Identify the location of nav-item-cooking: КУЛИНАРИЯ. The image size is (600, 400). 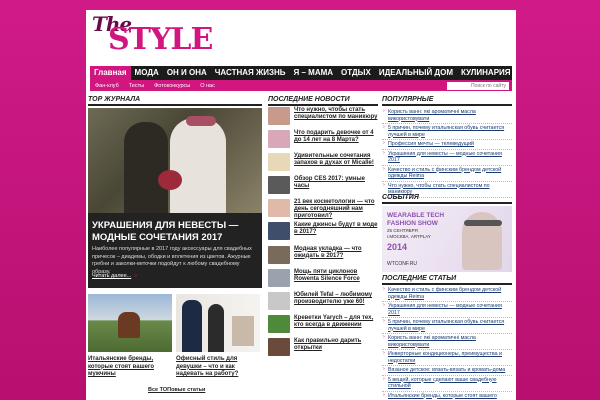
(486, 73).